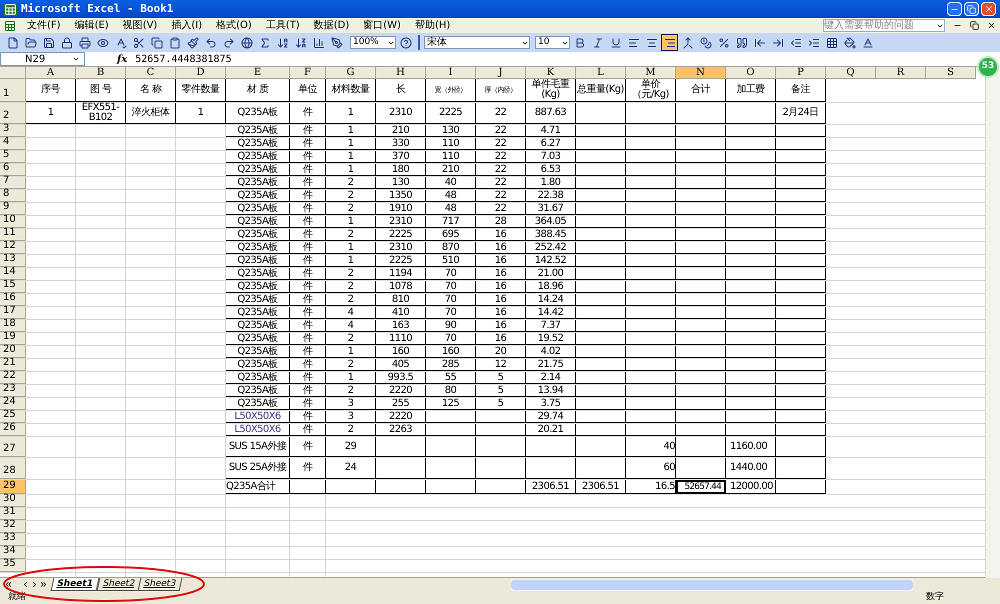 Image resolution: width=1000 pixels, height=604 pixels. Describe the element at coordinates (351, 300) in the screenshot. I see `table-cell: 2` at that location.